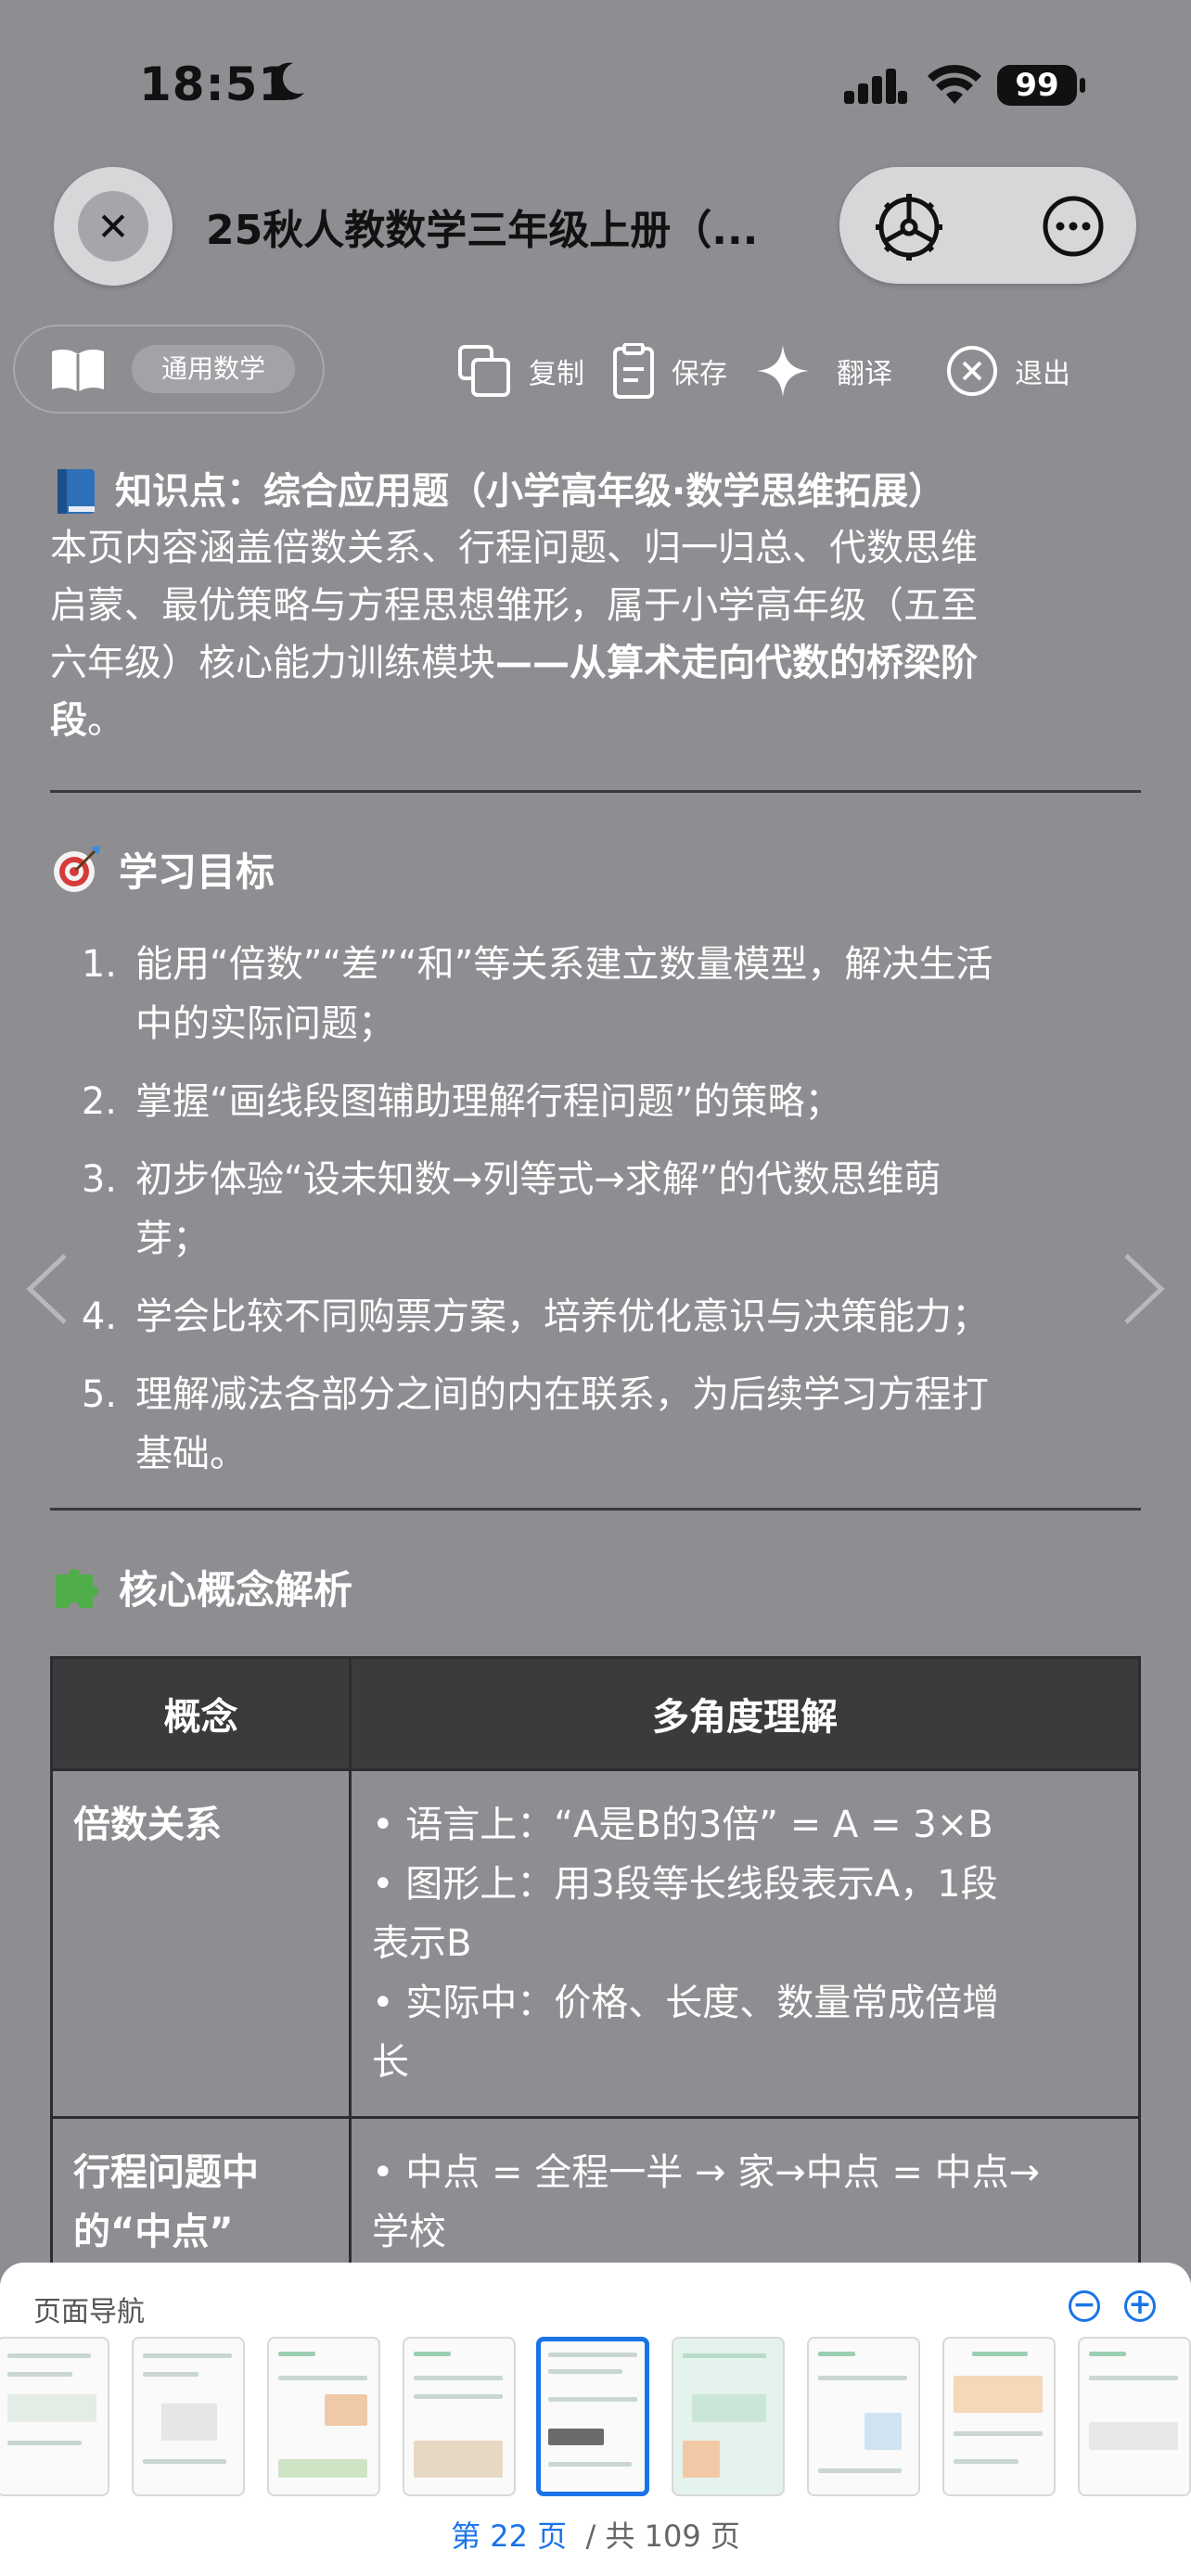 The width and height of the screenshot is (1191, 2576). I want to click on goals-title: 学习目标, so click(197, 872).